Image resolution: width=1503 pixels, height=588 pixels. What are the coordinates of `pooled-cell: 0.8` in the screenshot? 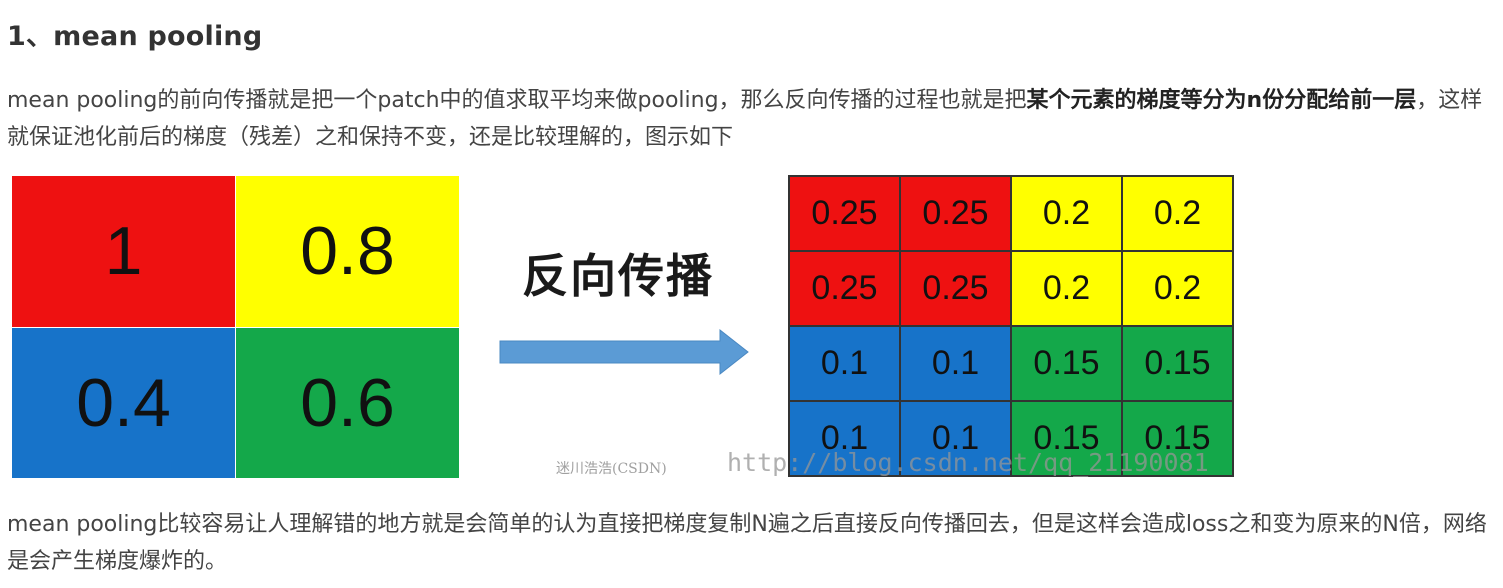 It's located at (347, 251).